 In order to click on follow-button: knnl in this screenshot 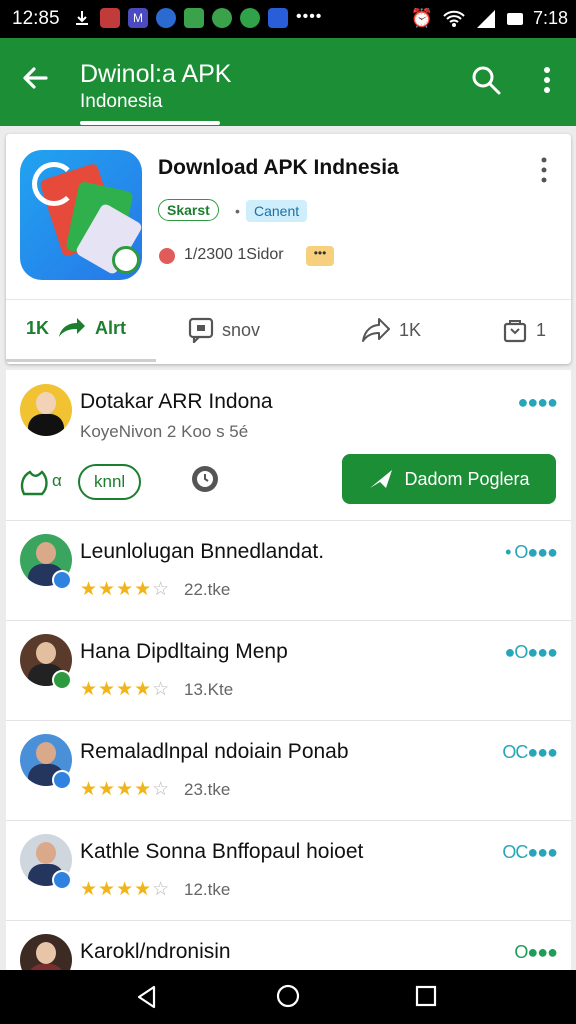, I will do `click(110, 482)`.